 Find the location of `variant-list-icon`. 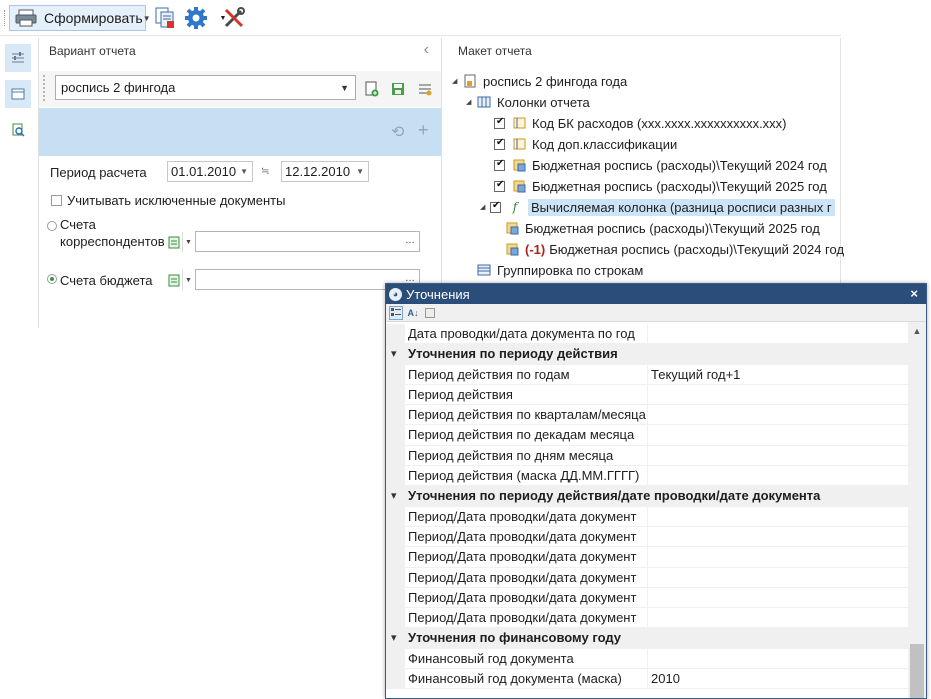

variant-list-icon is located at coordinates (425, 89).